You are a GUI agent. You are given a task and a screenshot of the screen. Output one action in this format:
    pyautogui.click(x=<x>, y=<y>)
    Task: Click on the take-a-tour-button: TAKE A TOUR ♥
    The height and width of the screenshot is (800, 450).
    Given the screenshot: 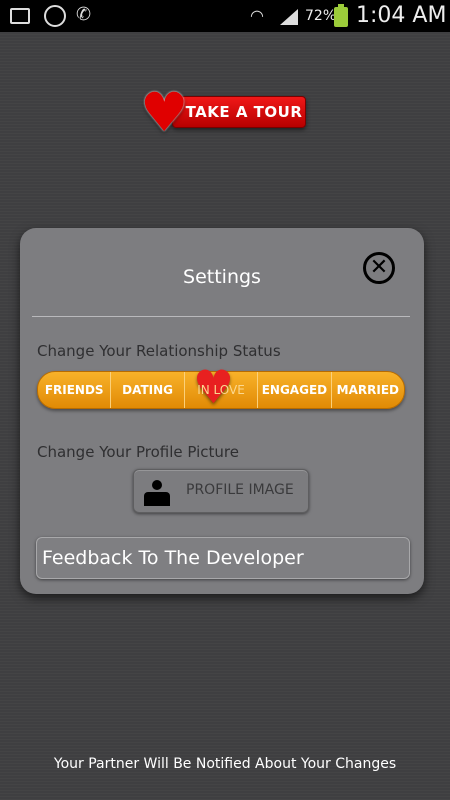 What is the action you would take?
    pyautogui.click(x=225, y=112)
    